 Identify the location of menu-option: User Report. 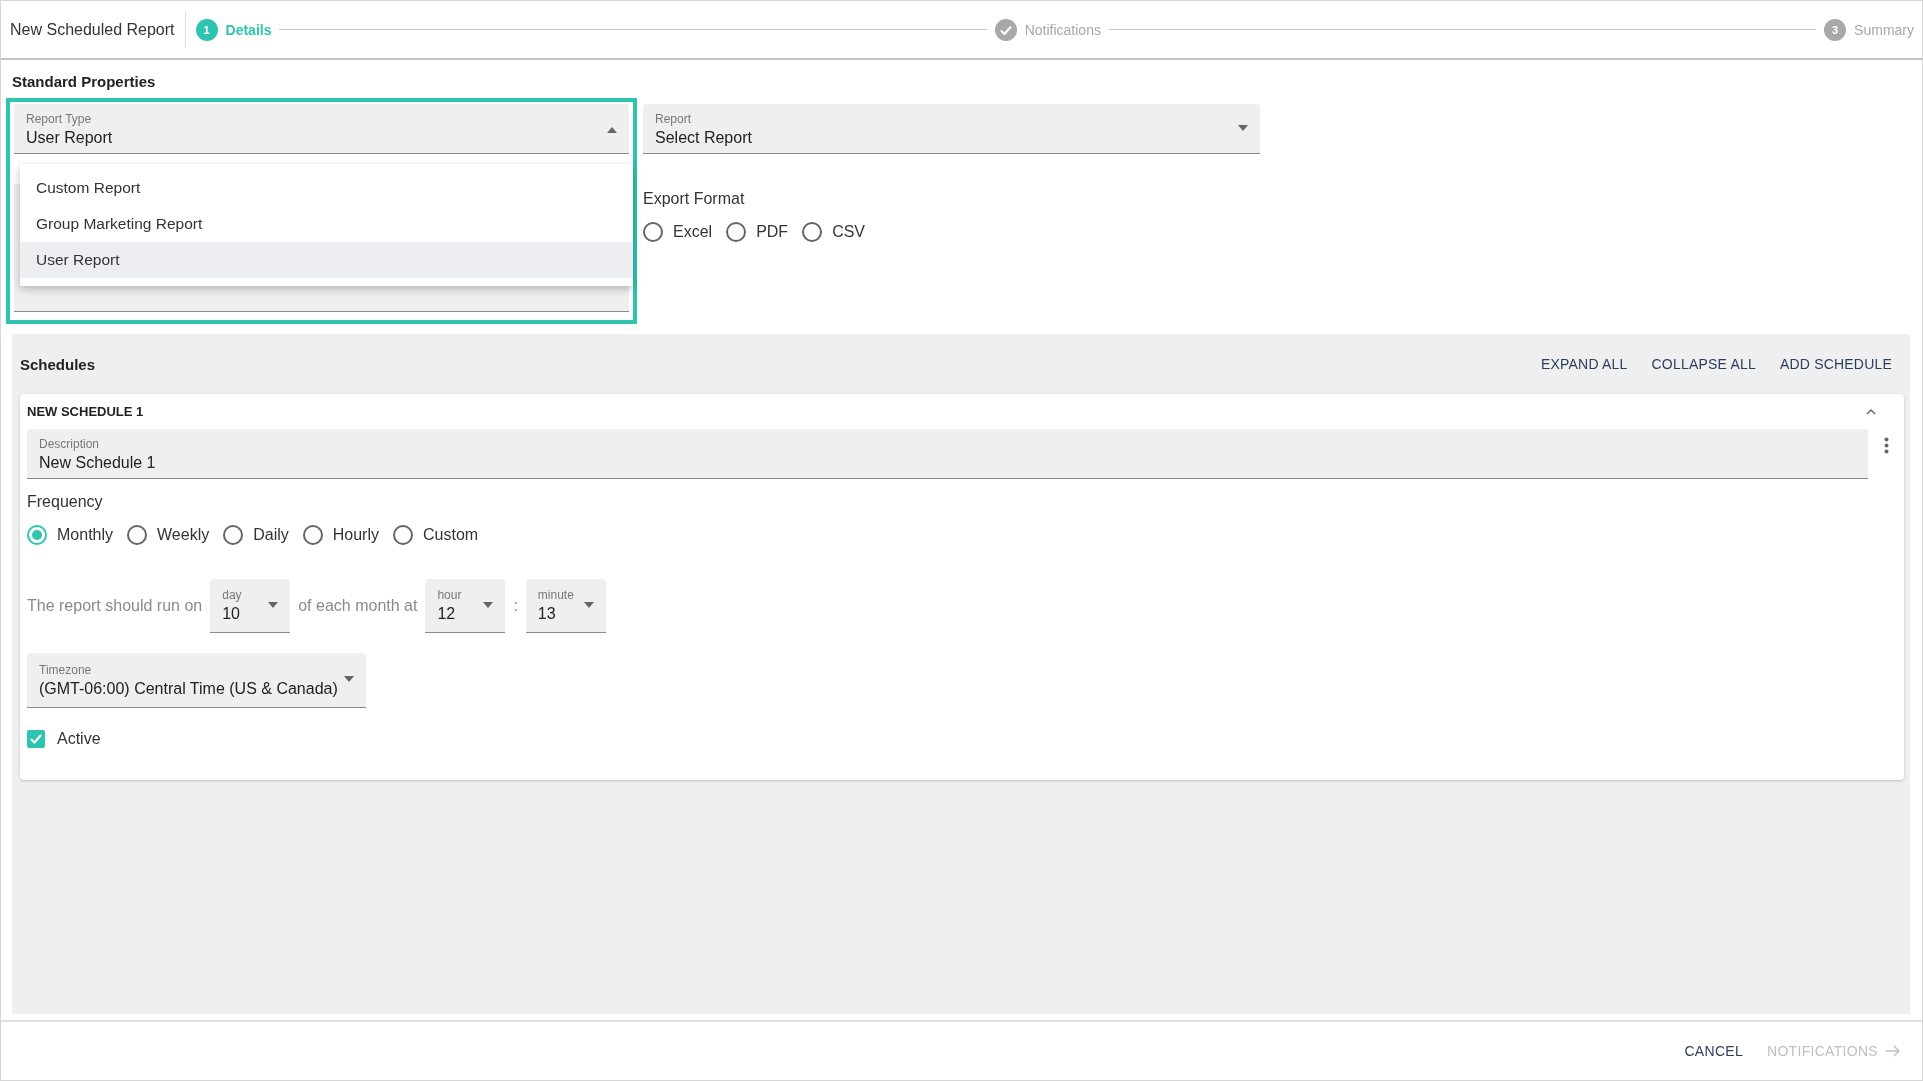
(326, 260).